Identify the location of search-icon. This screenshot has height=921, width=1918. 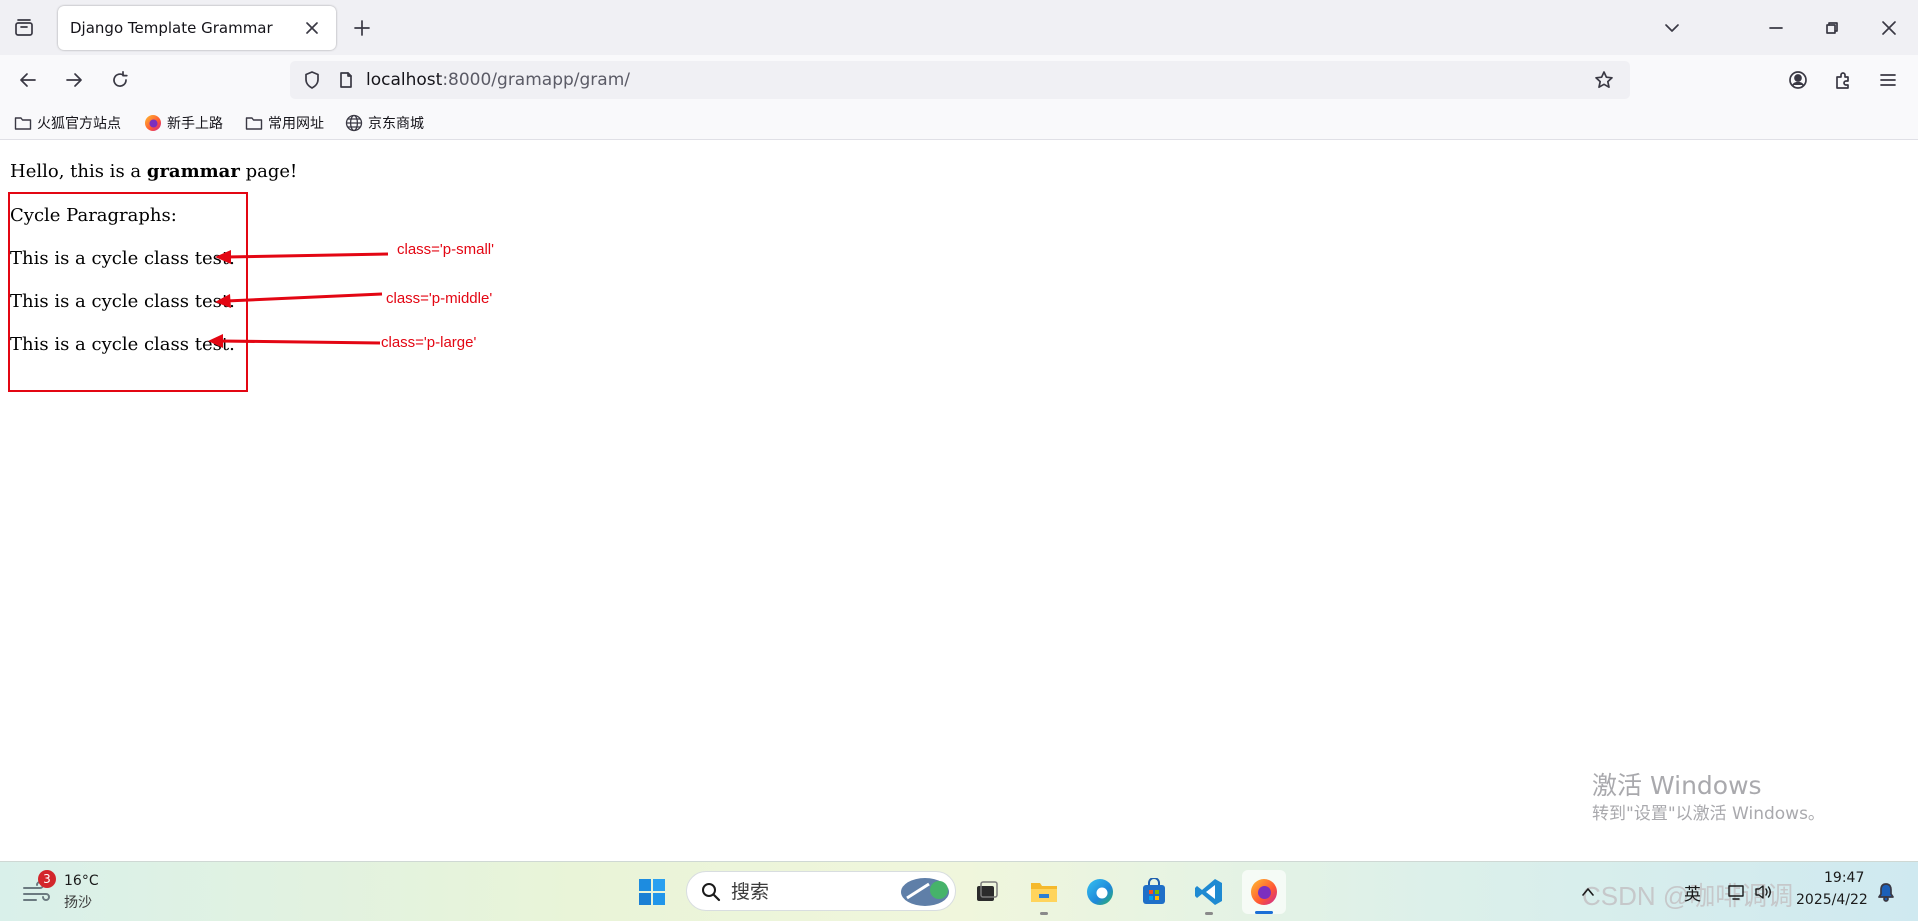
(711, 892).